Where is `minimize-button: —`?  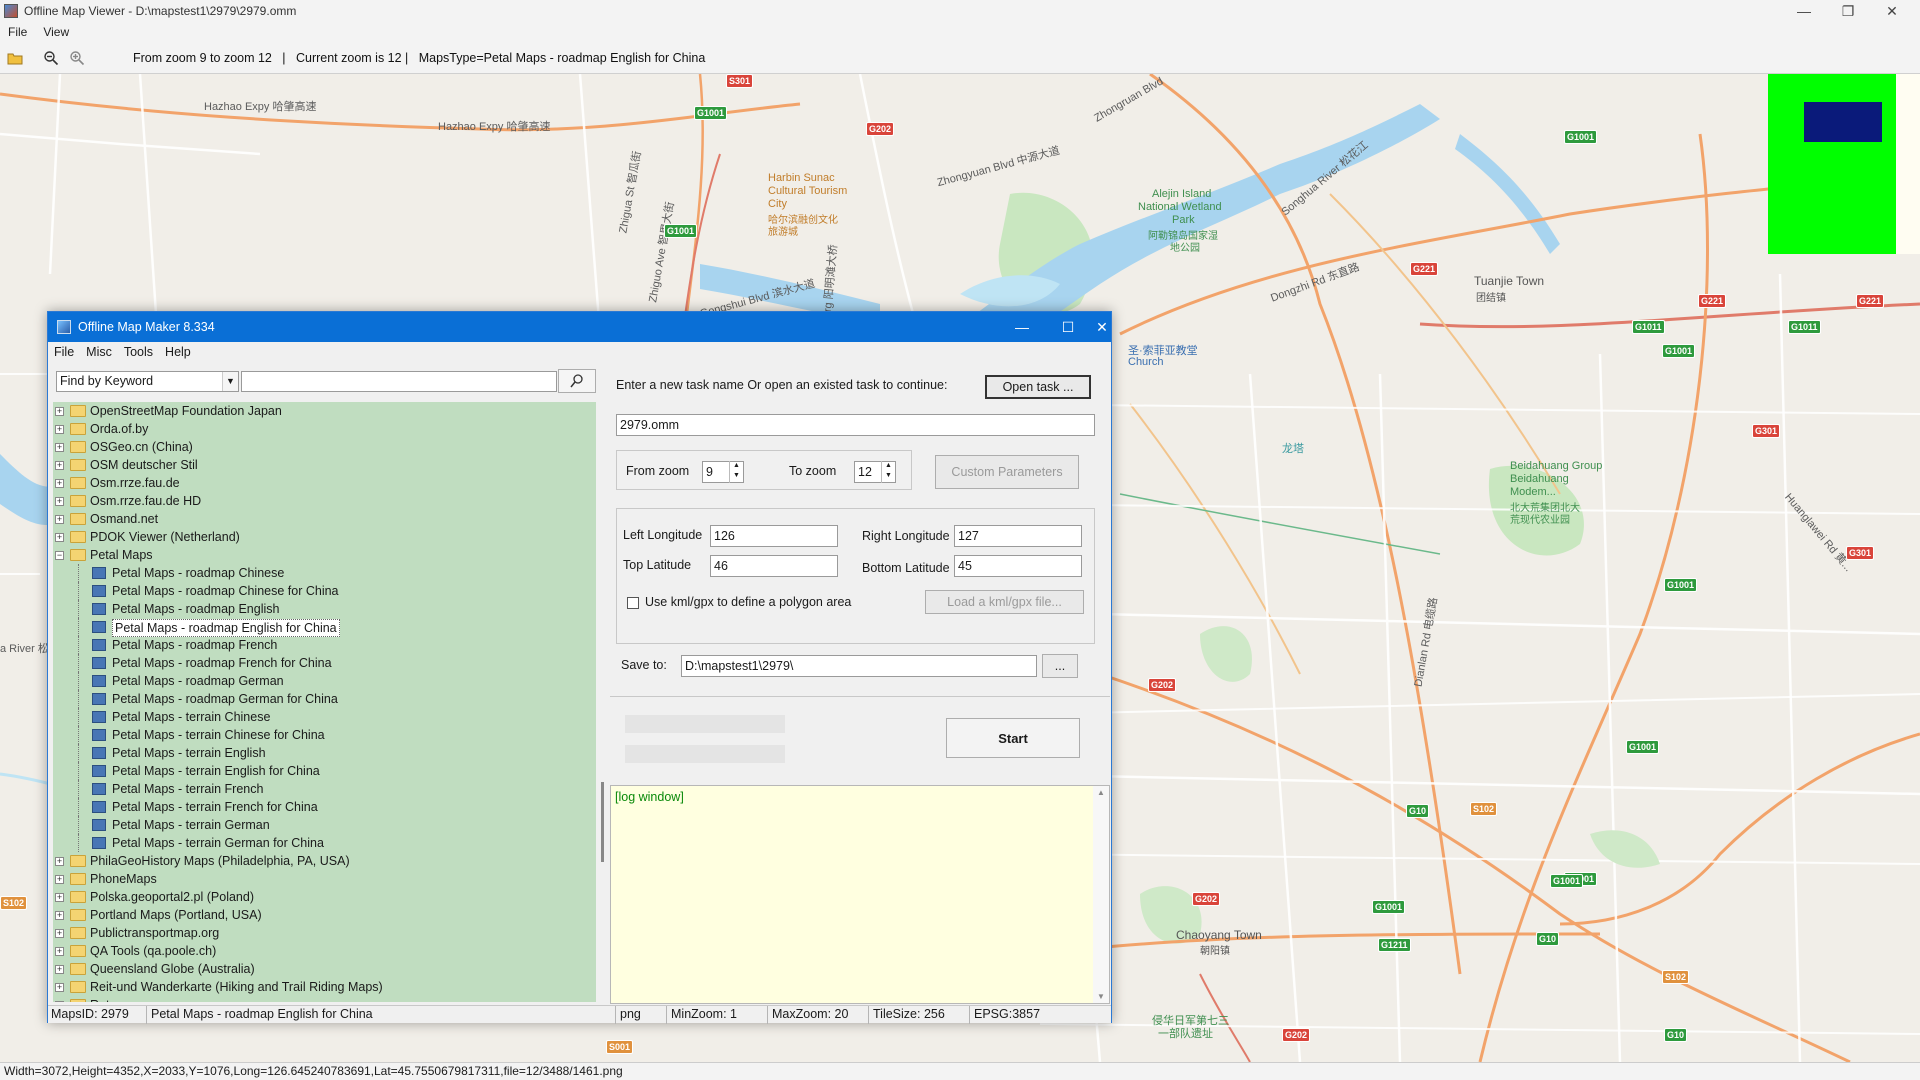 minimize-button: — is located at coordinates (1804, 11).